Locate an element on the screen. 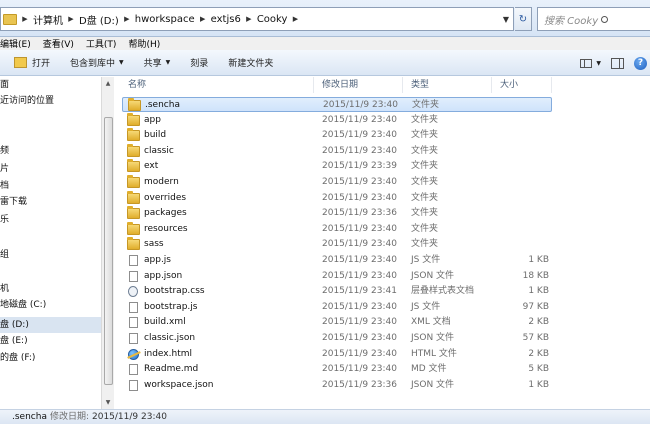 This screenshot has height=424, width=650. file-row: classic.json 2015/11/9 23:40 JSON 文件 57 KB is located at coordinates (337, 338).